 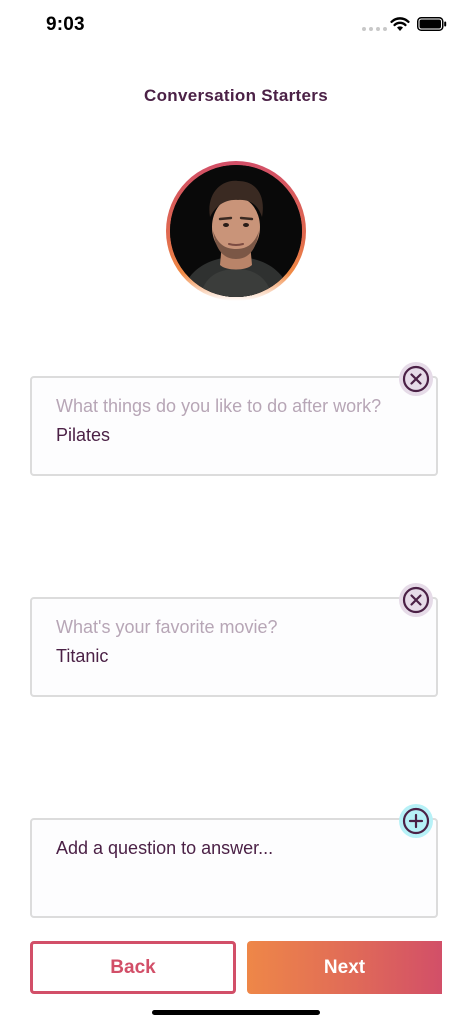 I want to click on next-button: Next, so click(x=344, y=967).